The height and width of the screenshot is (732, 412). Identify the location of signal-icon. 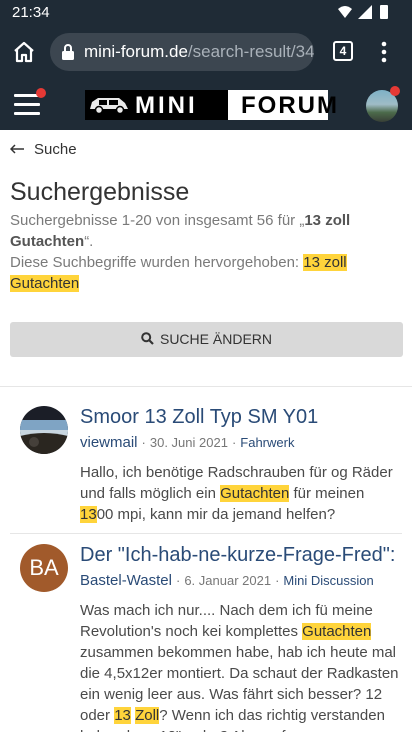
(365, 12).